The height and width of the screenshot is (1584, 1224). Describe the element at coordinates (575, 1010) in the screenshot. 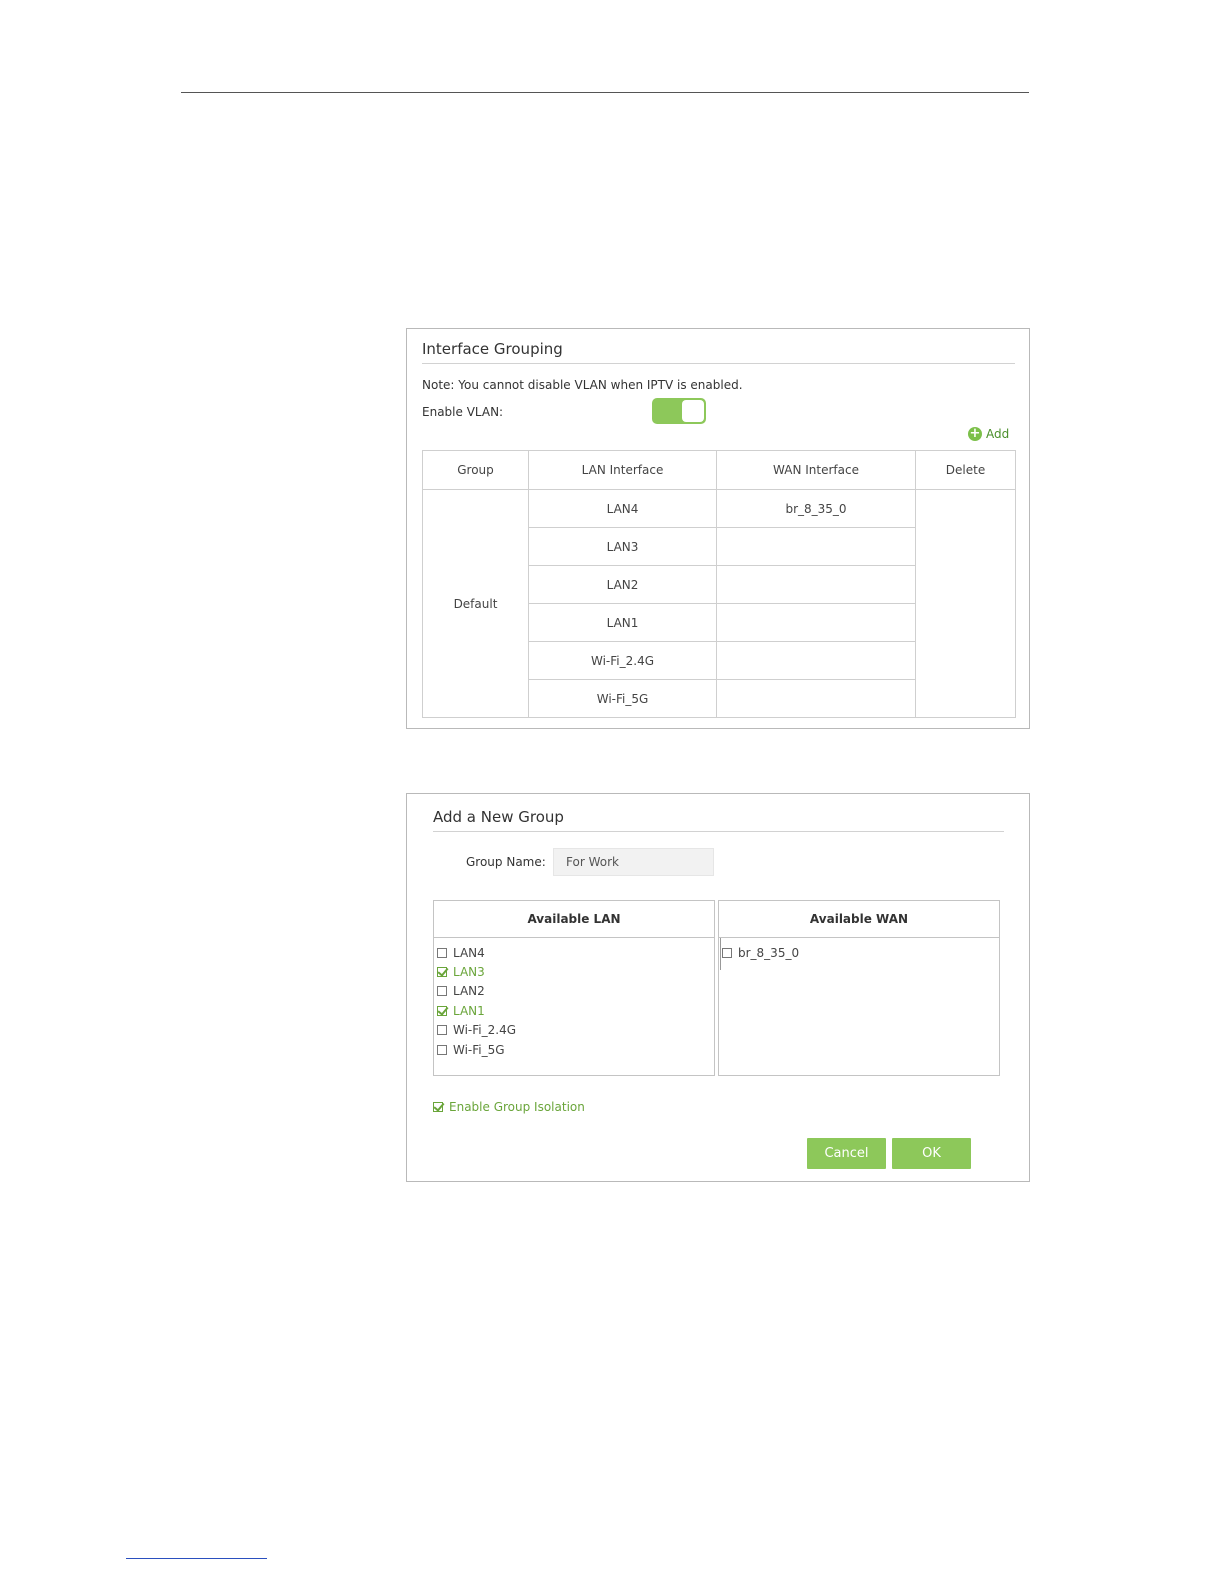

I see `checkbox-option: LAN1` at that location.